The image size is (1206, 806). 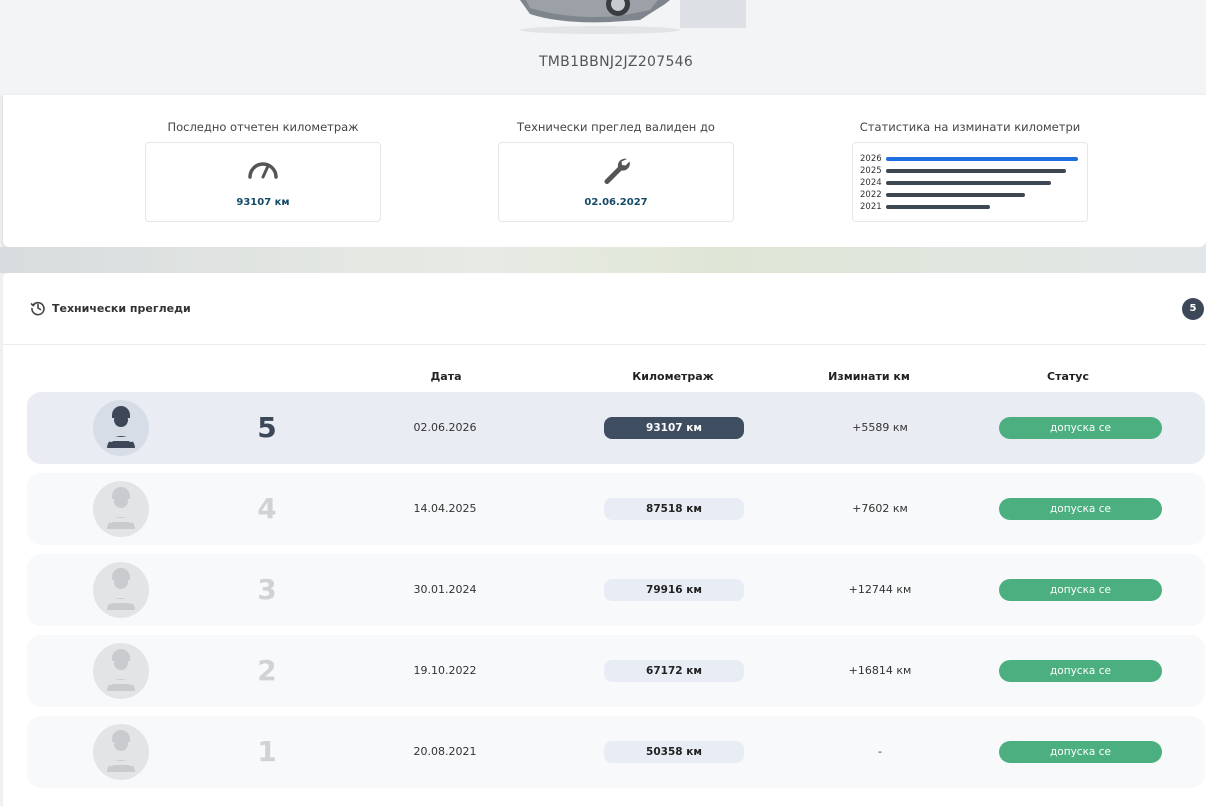 What do you see at coordinates (445, 508) in the screenshot?
I see `inspection-date: 14.04.2025` at bounding box center [445, 508].